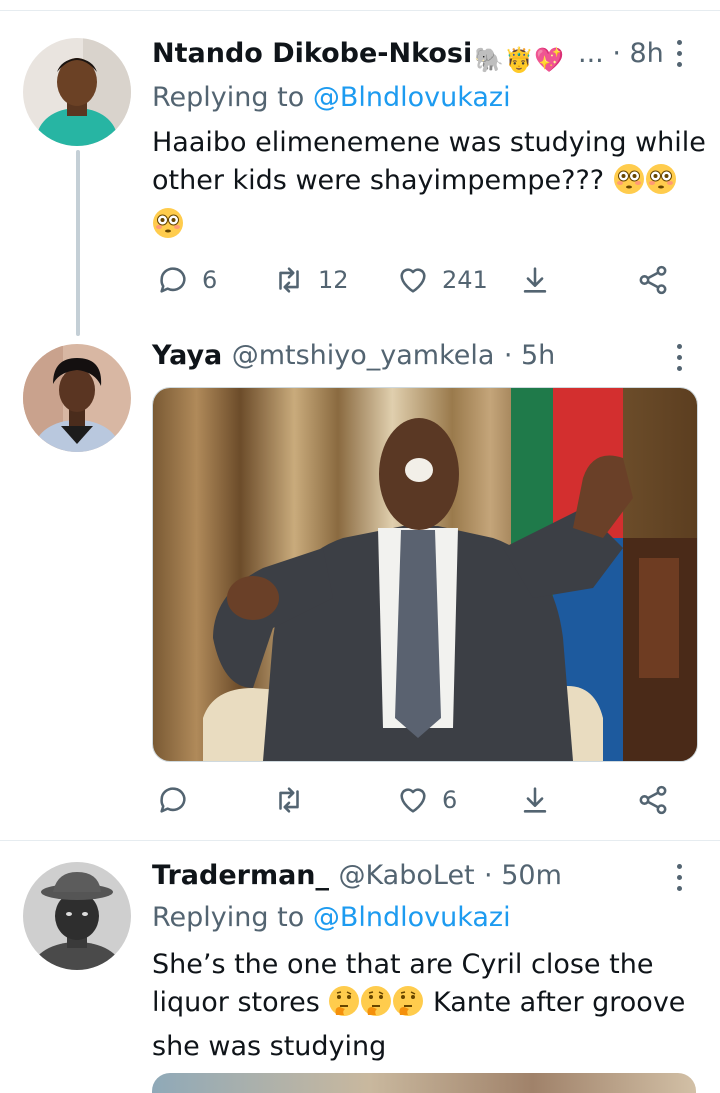  I want to click on author-handle: @mtshiyo_yamkela, so click(363, 355).